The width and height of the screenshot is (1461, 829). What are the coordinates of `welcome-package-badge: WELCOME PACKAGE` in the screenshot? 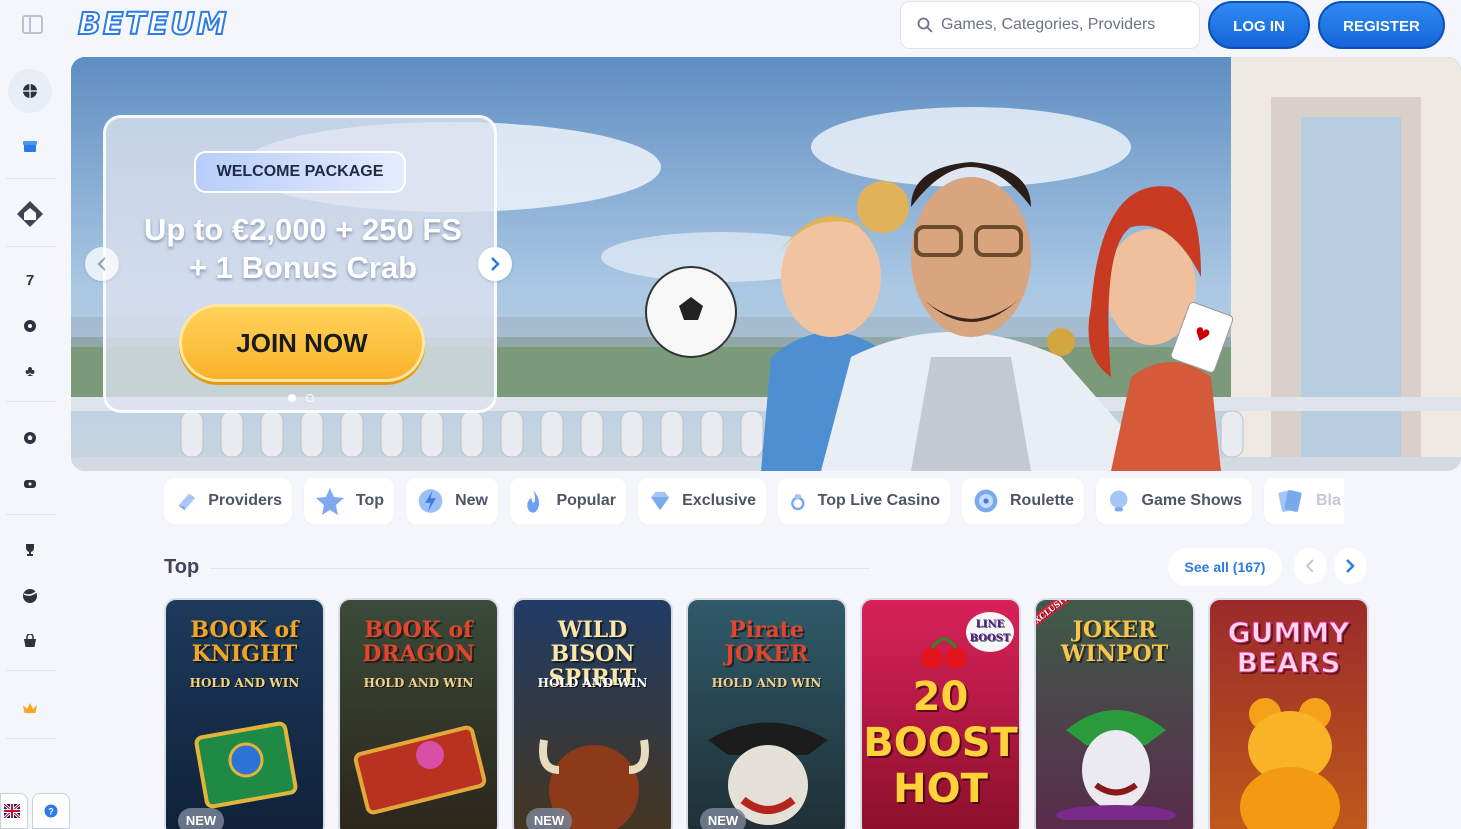 It's located at (300, 172).